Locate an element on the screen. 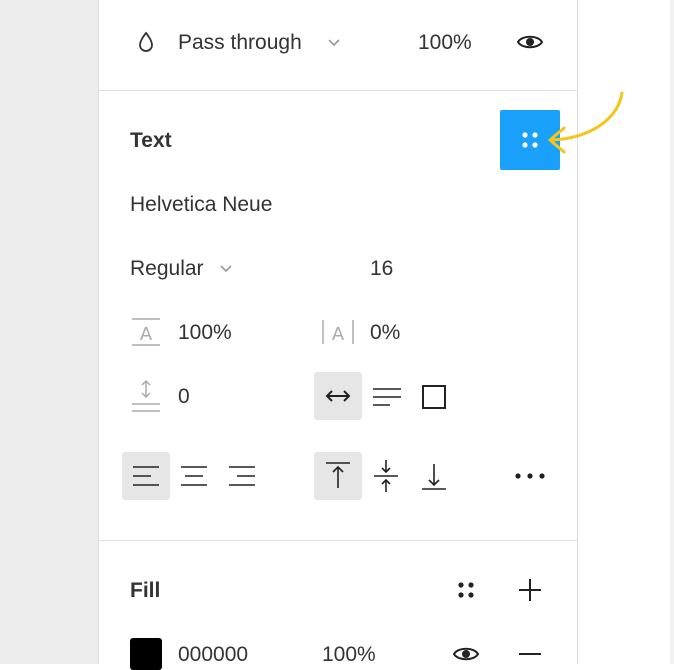 Image resolution: width=674 pixels, height=670 pixels. paragraph-spacing-field: 0 is located at coordinates (184, 396).